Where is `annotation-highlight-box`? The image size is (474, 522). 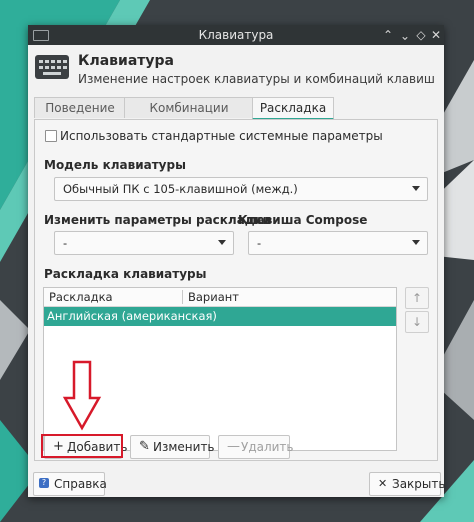 annotation-highlight-box is located at coordinates (82, 446).